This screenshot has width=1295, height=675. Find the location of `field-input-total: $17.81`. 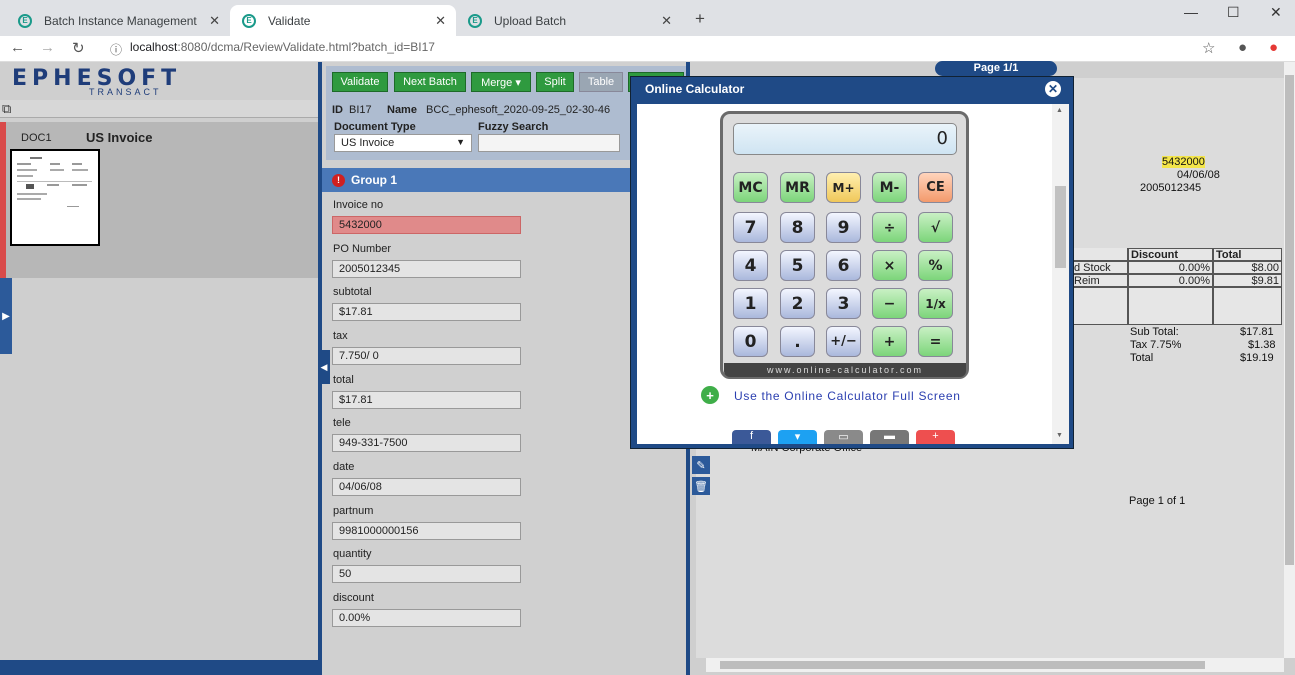

field-input-total: $17.81 is located at coordinates (426, 400).